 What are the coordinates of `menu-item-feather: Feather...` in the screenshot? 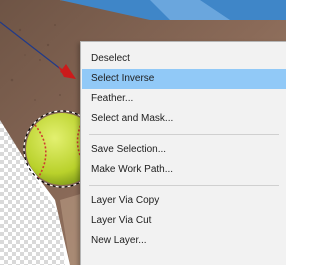 It's located at (184, 99).